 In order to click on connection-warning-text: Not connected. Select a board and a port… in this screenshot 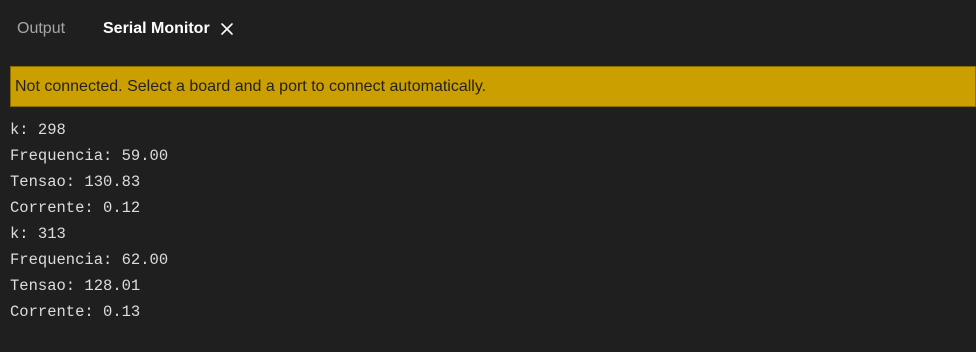, I will do `click(251, 86)`.